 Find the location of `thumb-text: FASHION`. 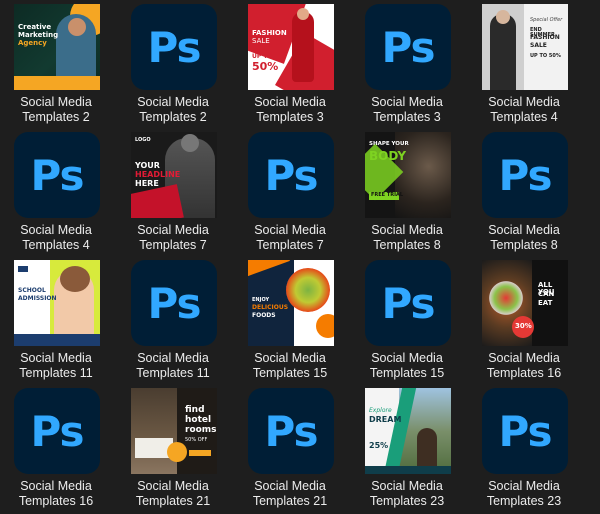

thumb-text: FASHION is located at coordinates (545, 37).